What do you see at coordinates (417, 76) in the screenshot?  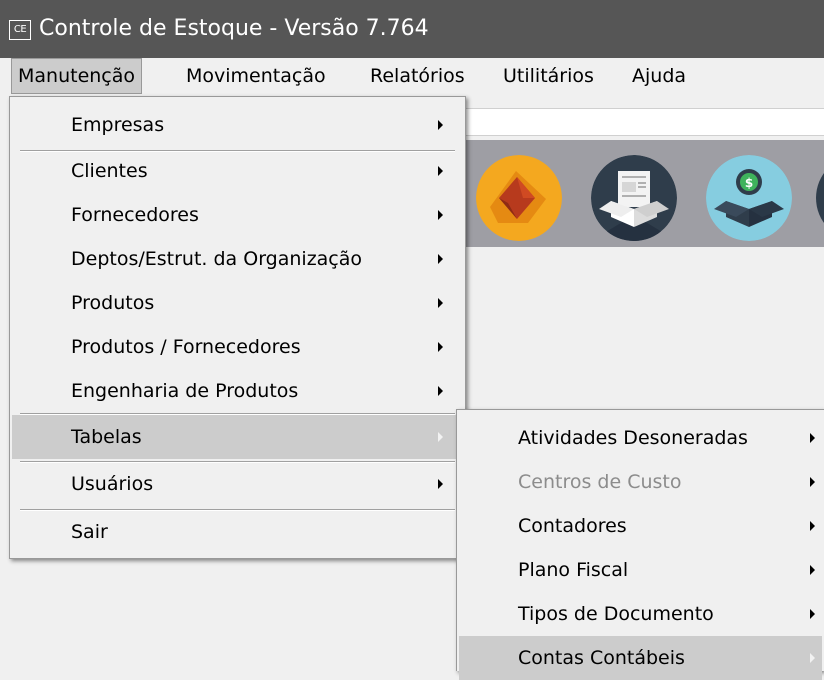 I see `menu-relatorios: Relatórios` at bounding box center [417, 76].